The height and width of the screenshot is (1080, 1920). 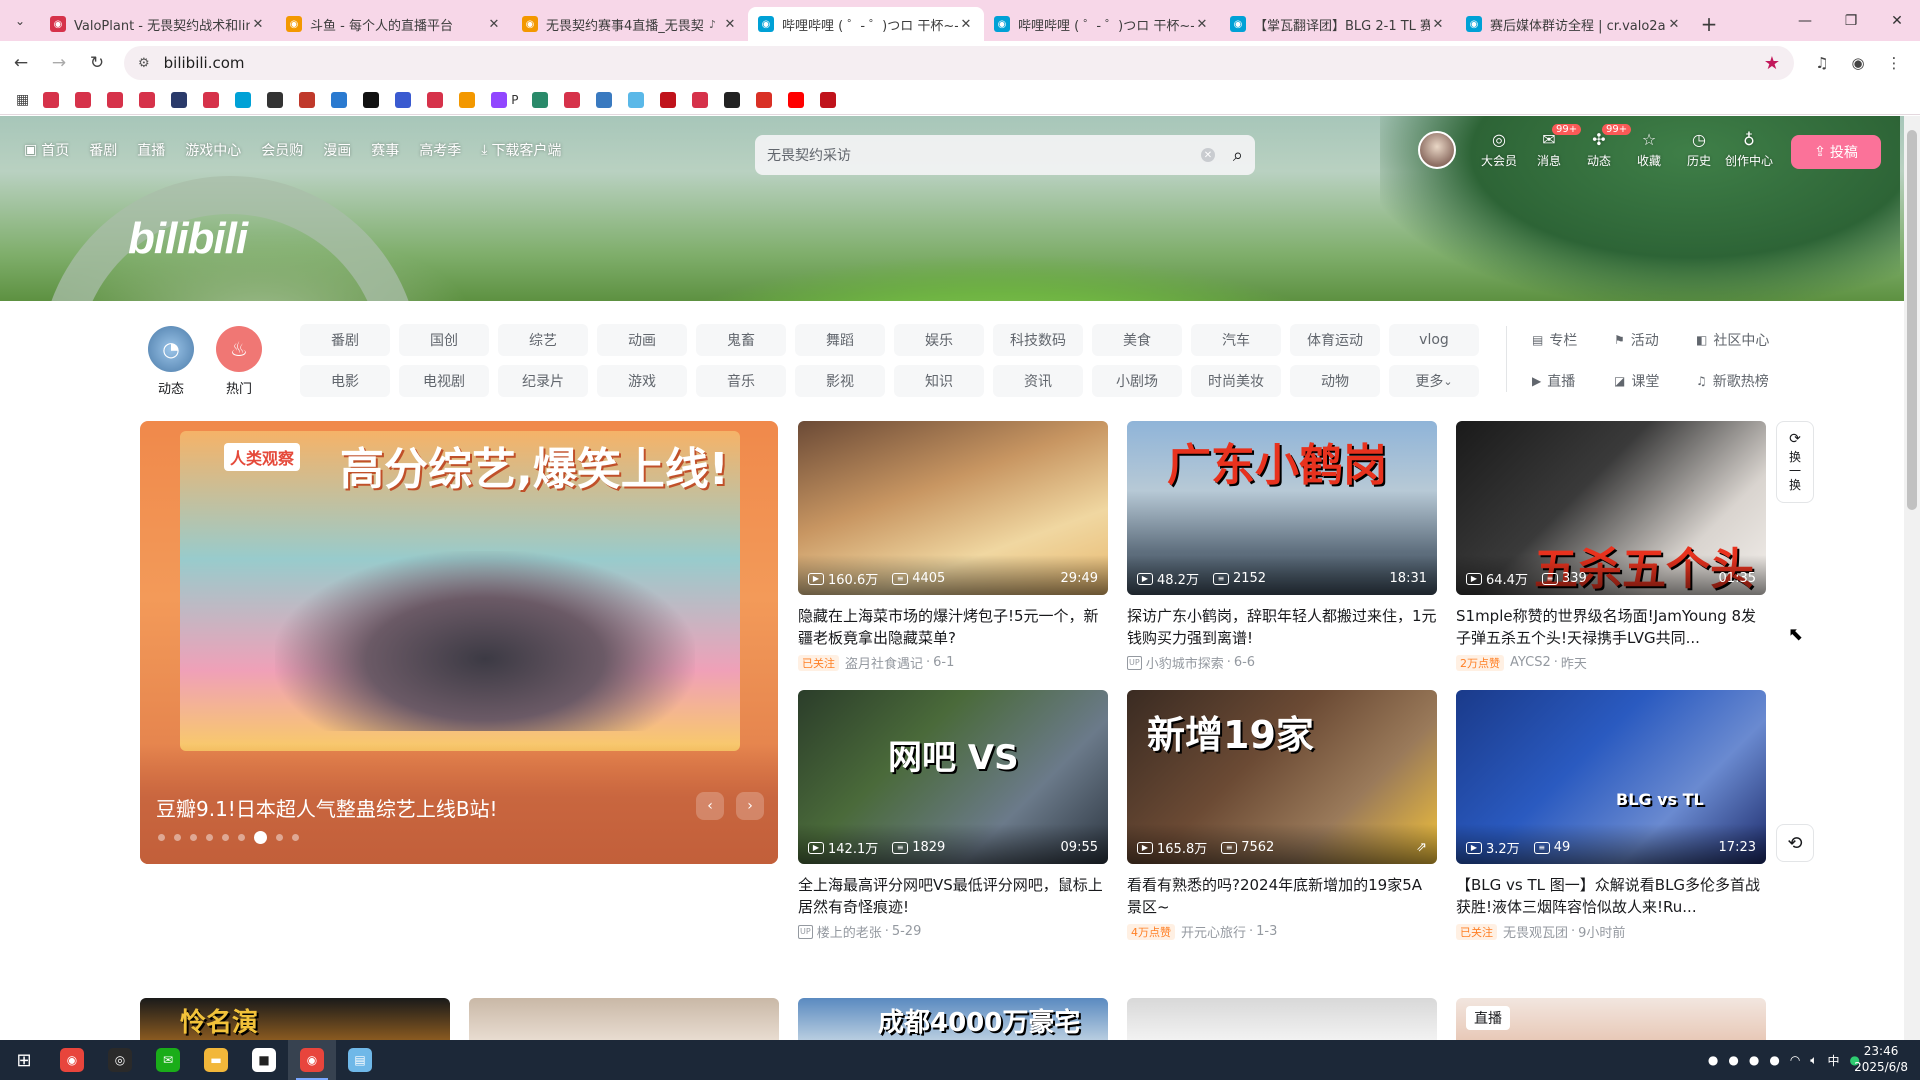 I want to click on clear-search-icon: ✕, so click(x=1207, y=155).